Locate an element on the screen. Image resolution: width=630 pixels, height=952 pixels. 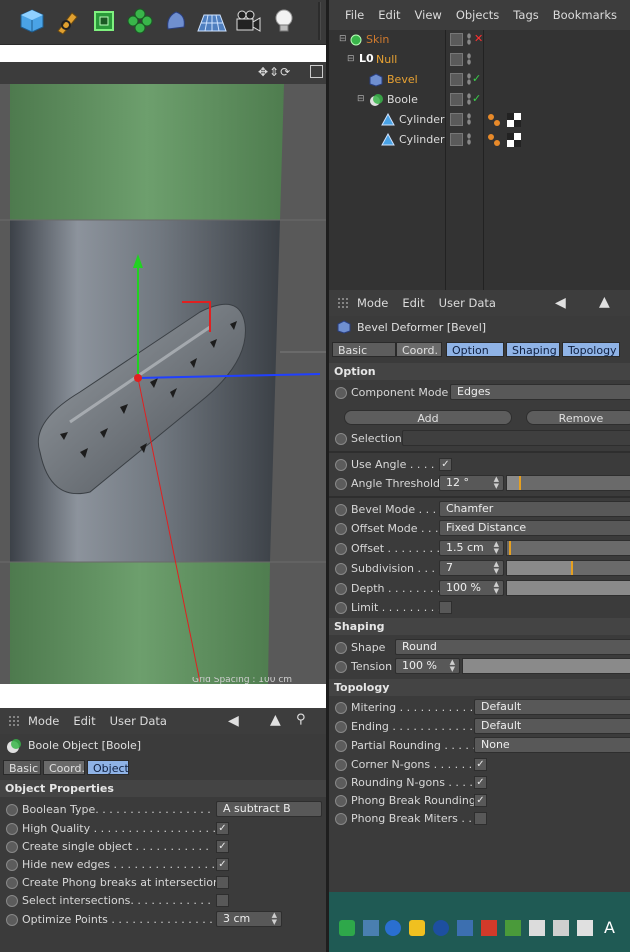
tab-coord: Coord. is located at coordinates (419, 349).